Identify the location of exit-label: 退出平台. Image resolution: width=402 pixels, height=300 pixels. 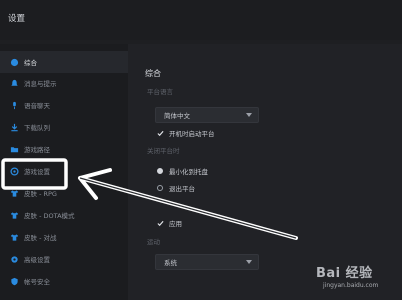
(182, 189).